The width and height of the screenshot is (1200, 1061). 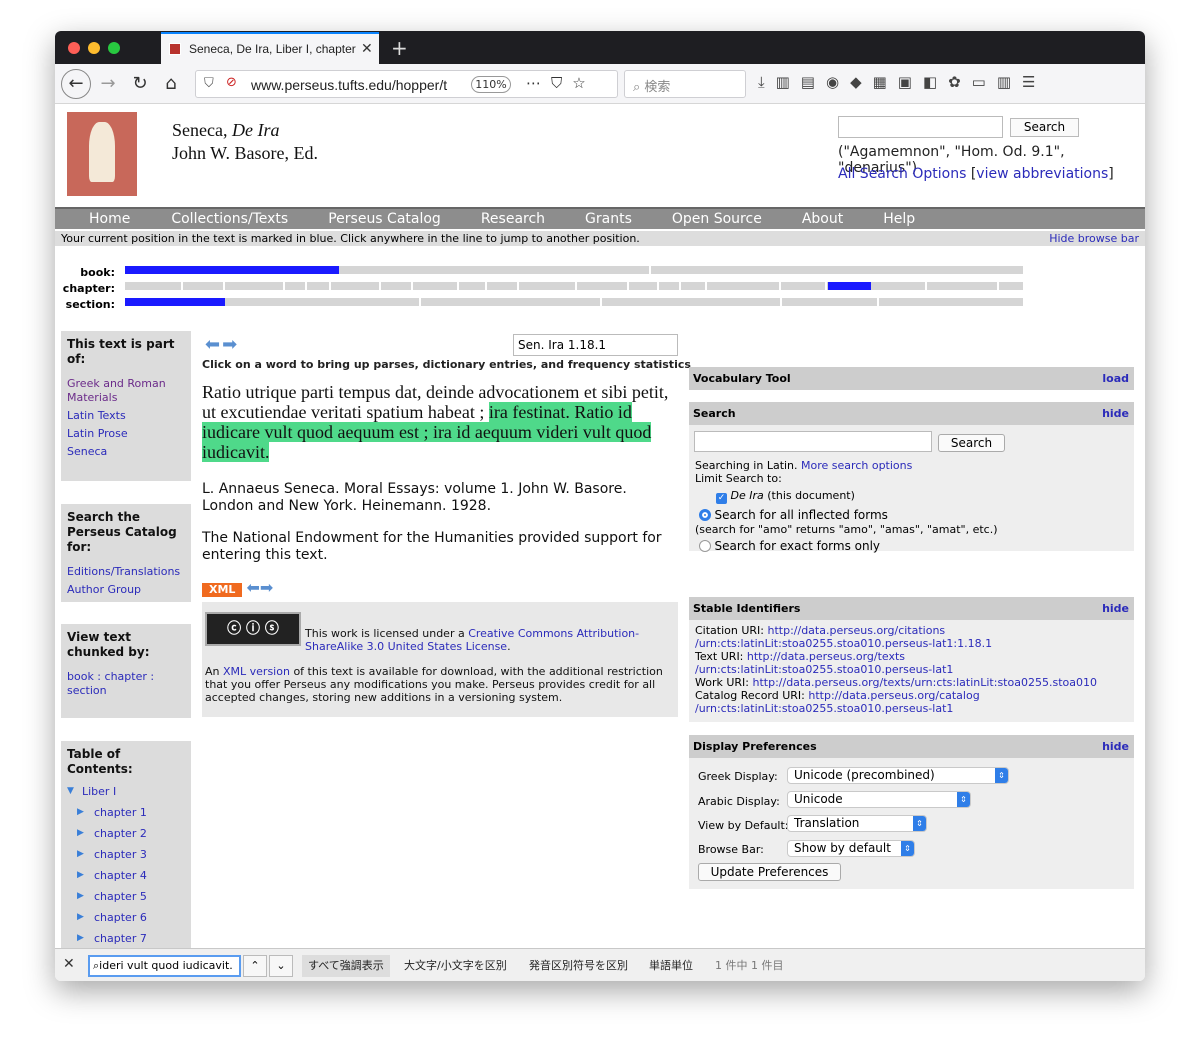 What do you see at coordinates (717, 219) in the screenshot?
I see `menu-open-source: Open Source` at bounding box center [717, 219].